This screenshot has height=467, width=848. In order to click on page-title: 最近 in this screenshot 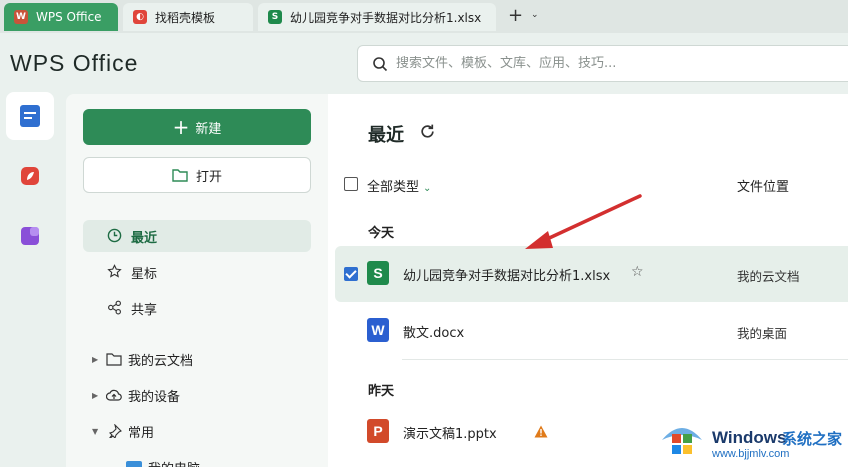, I will do `click(386, 135)`.